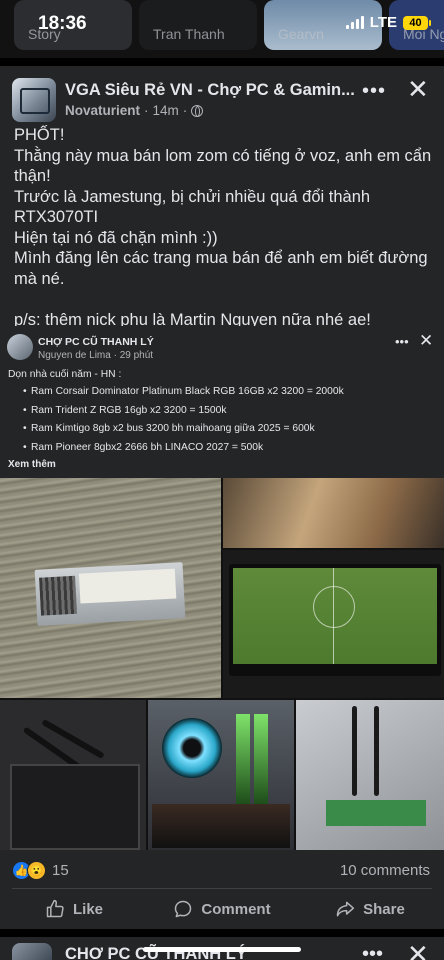 The width and height of the screenshot is (444, 960). I want to click on shared-more-icon: •••, so click(402, 341).